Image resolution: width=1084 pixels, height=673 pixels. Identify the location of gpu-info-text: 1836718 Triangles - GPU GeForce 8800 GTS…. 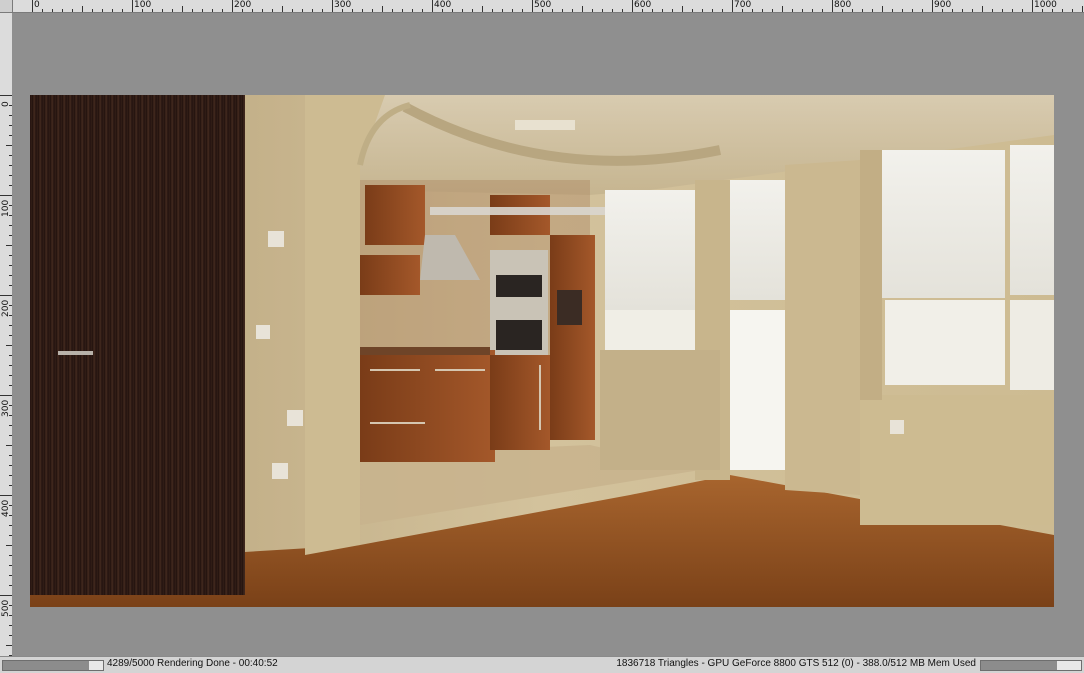
(796, 663).